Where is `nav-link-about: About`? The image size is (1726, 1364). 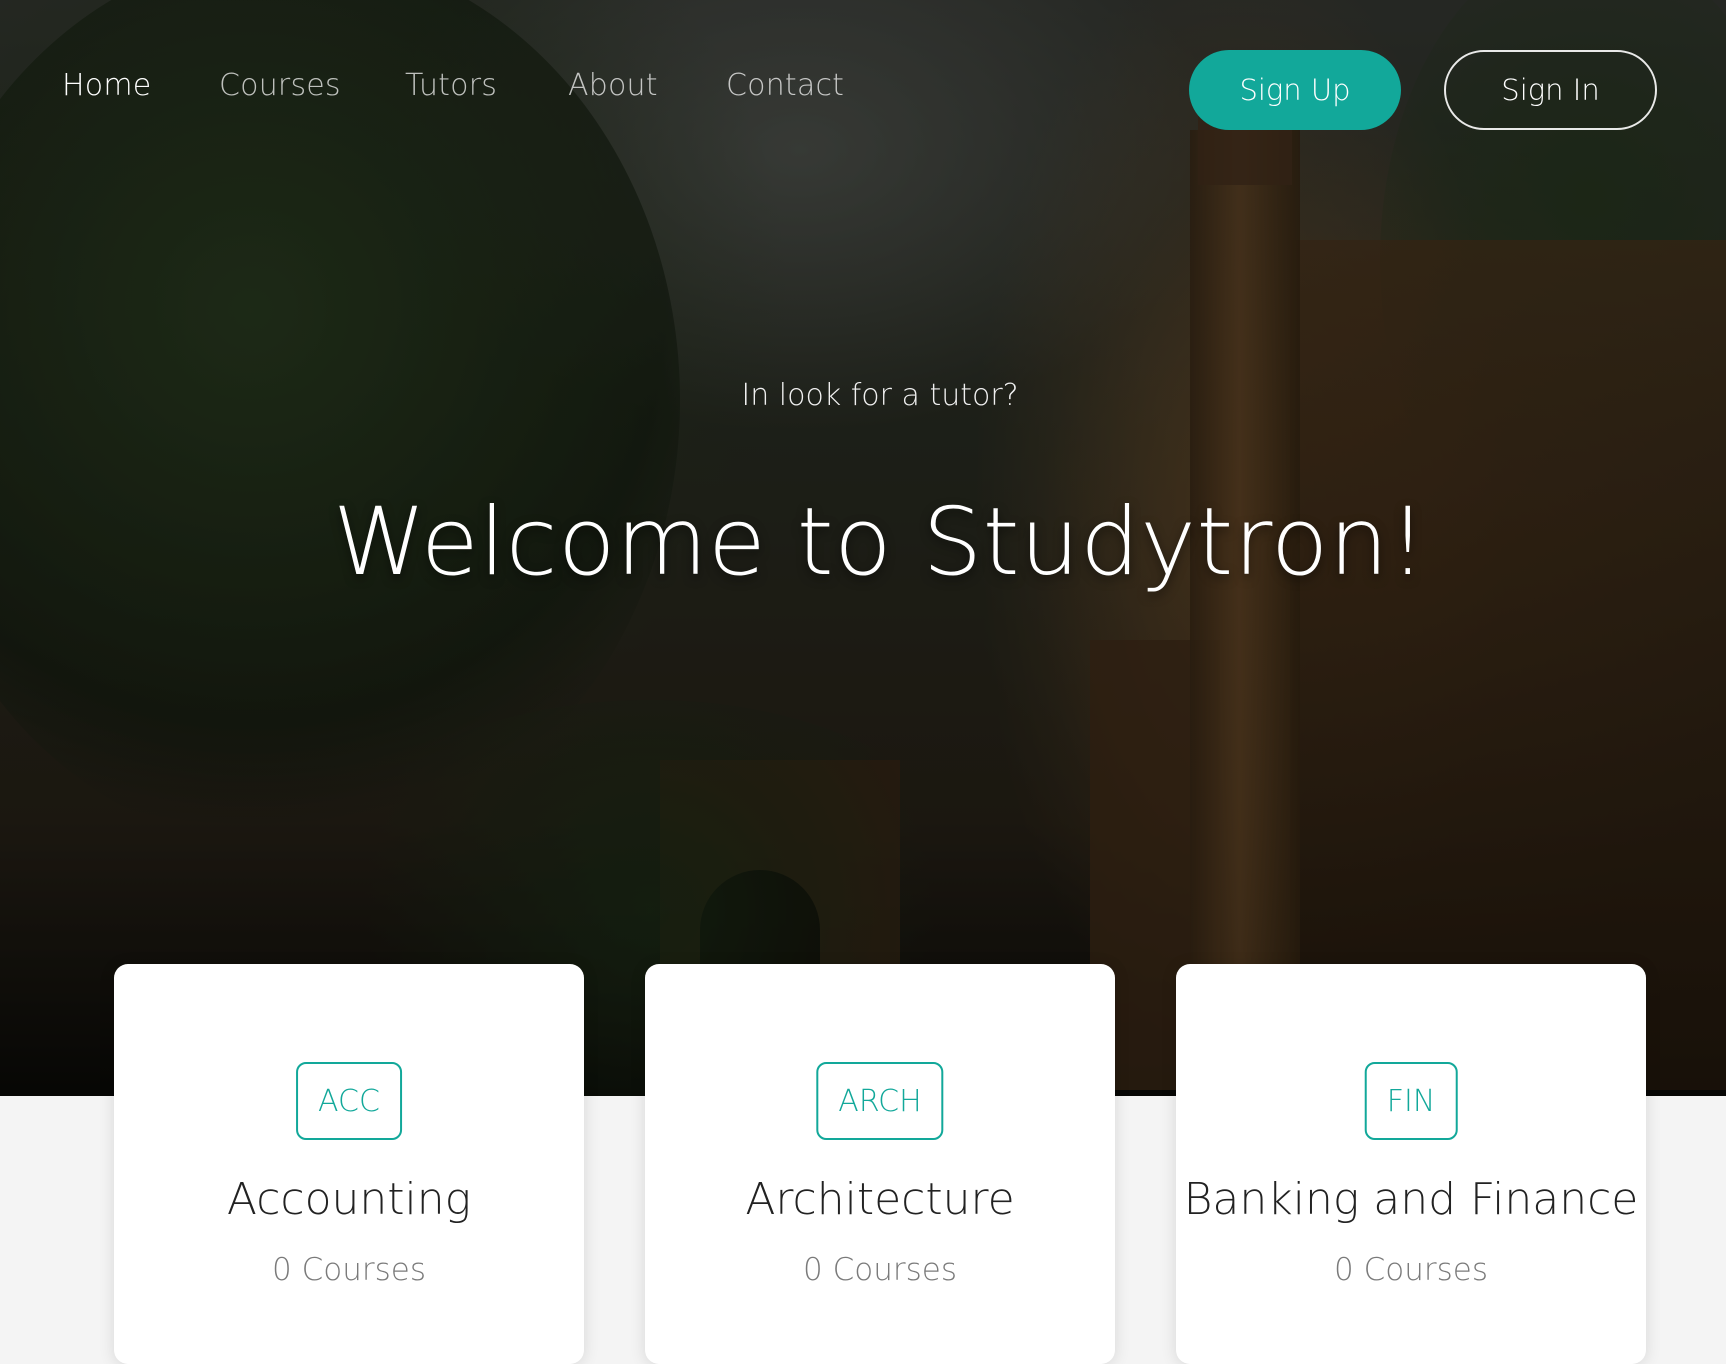 nav-link-about: About is located at coordinates (613, 85).